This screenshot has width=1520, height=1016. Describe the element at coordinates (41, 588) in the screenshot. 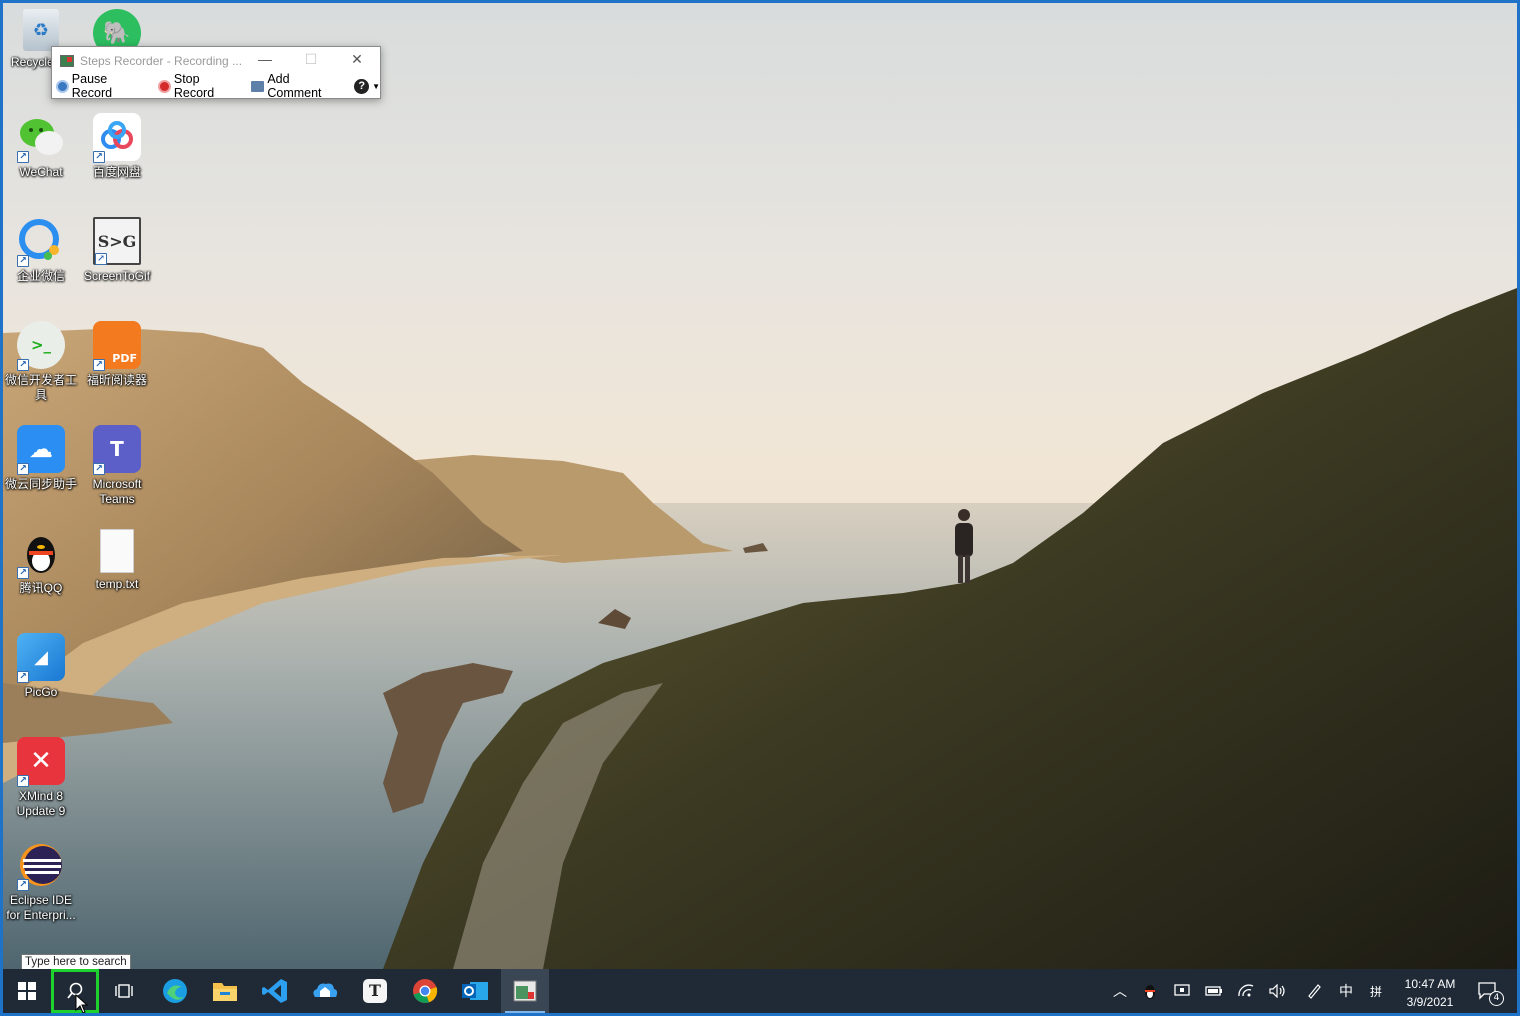

I see `desktop-icon-label: 腾讯QQ` at that location.